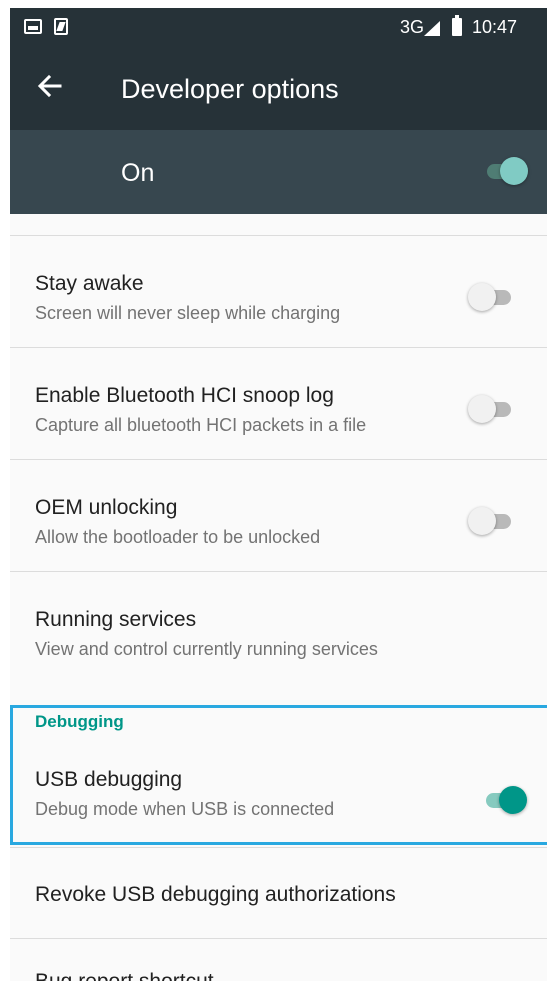 The height and width of the screenshot is (981, 547). What do you see at coordinates (188, 313) in the screenshot?
I see `item-summary: Screen will never sleep while charging` at bounding box center [188, 313].